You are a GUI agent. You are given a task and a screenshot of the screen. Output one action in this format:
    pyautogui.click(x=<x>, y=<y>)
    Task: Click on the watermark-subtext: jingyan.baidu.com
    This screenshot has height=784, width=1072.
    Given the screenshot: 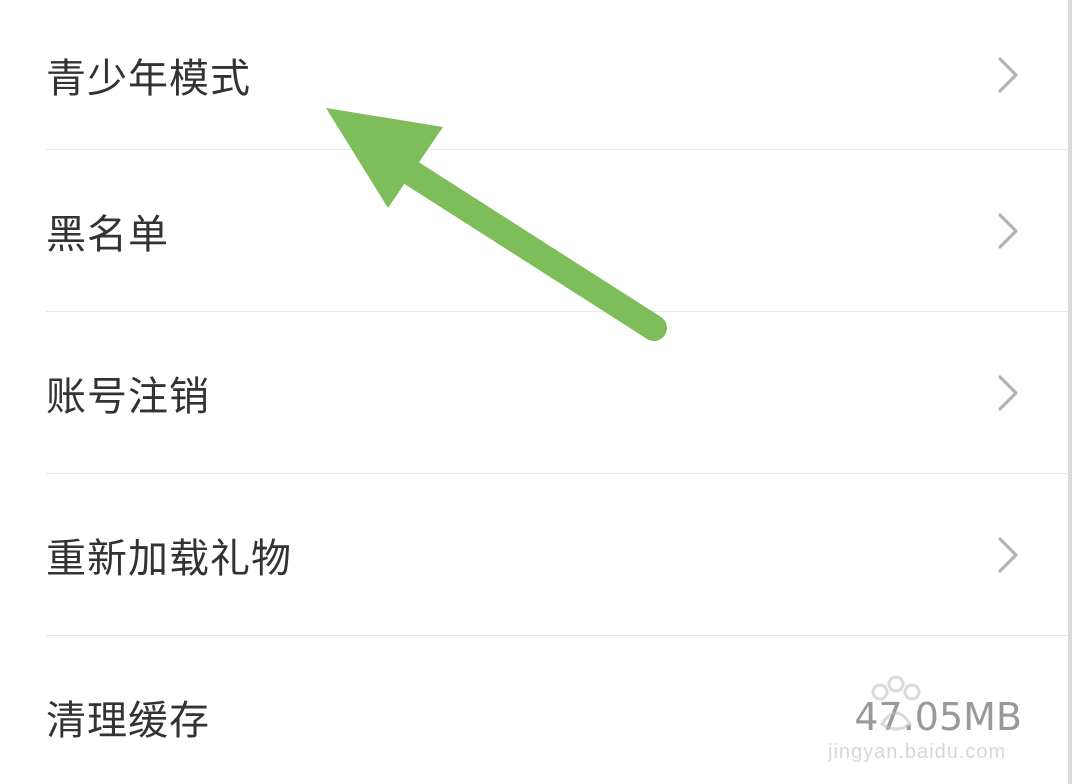 What is the action you would take?
    pyautogui.click(x=917, y=752)
    